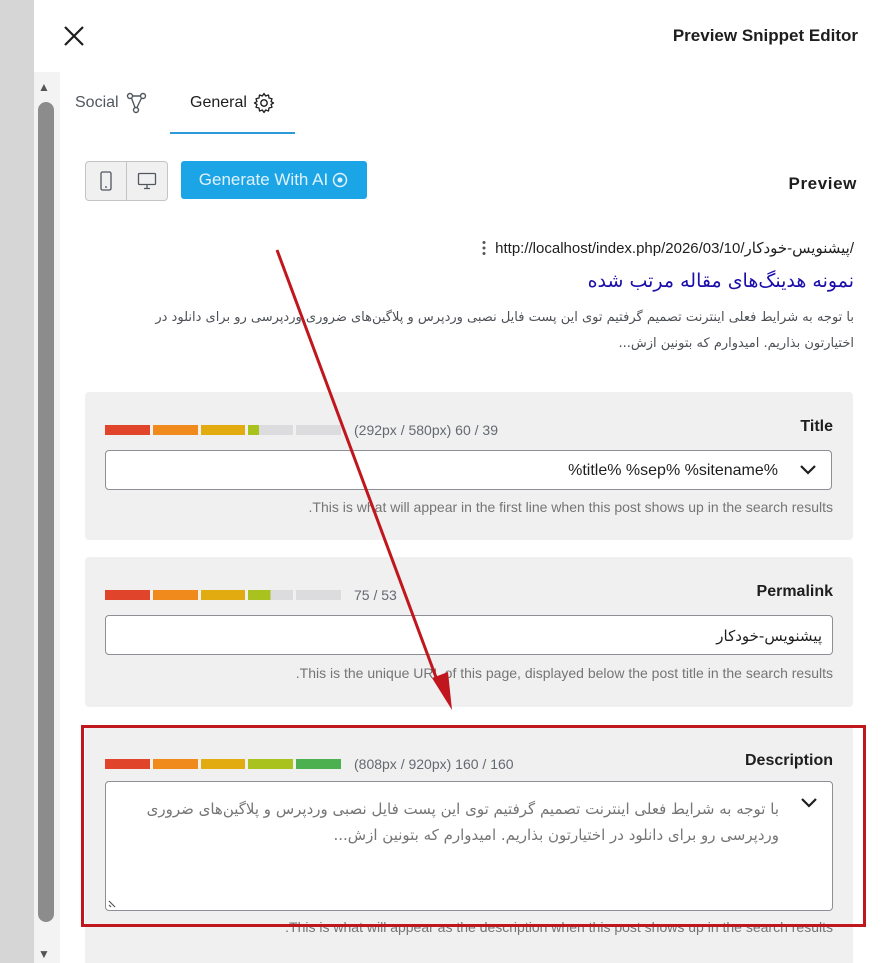  Describe the element at coordinates (97, 102) in the screenshot. I see `tab-social-label: Social` at that location.